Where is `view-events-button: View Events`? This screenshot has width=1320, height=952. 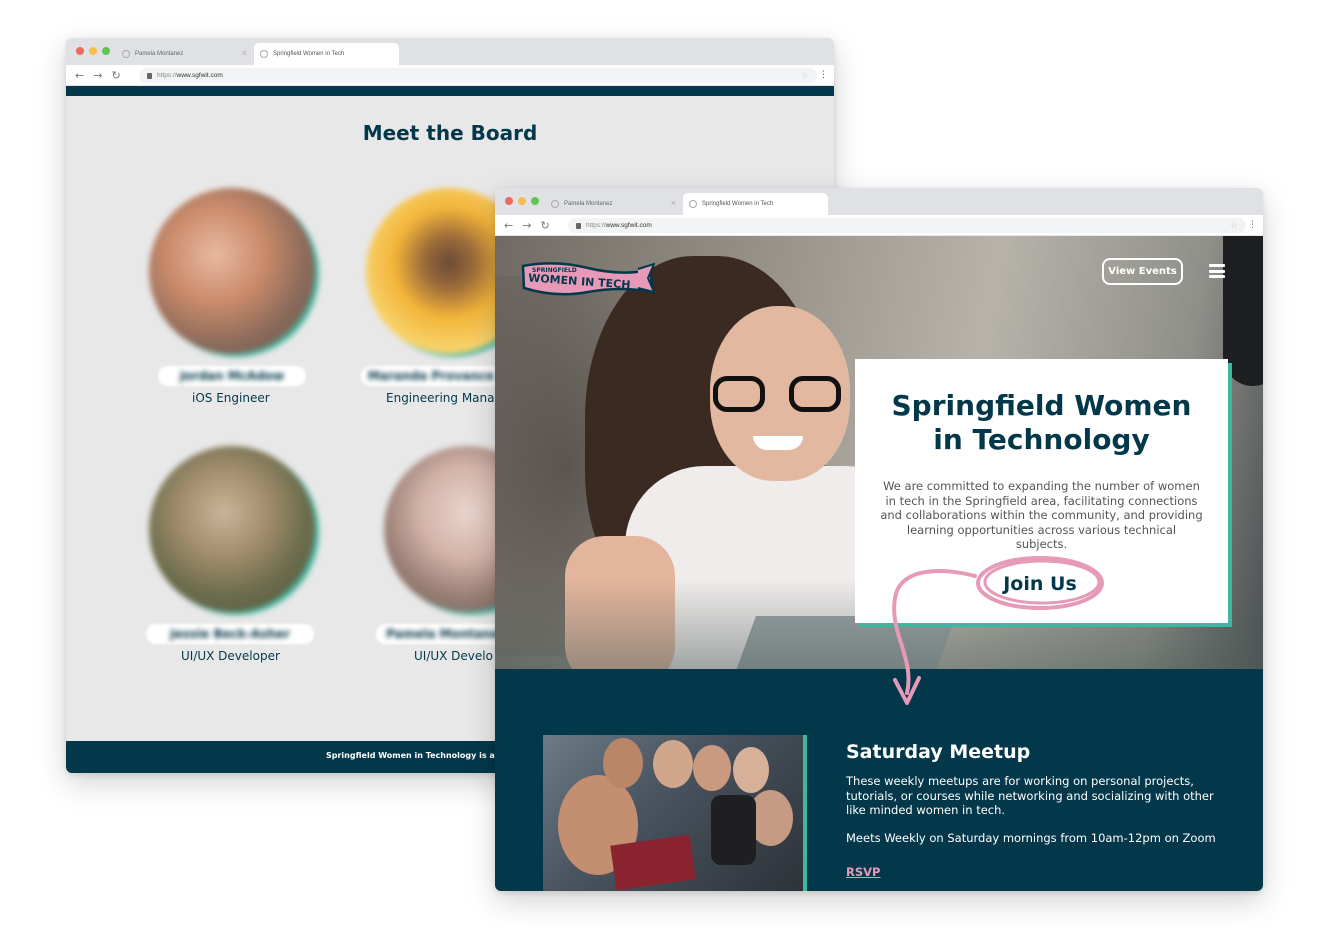
view-events-button: View Events is located at coordinates (1142, 271).